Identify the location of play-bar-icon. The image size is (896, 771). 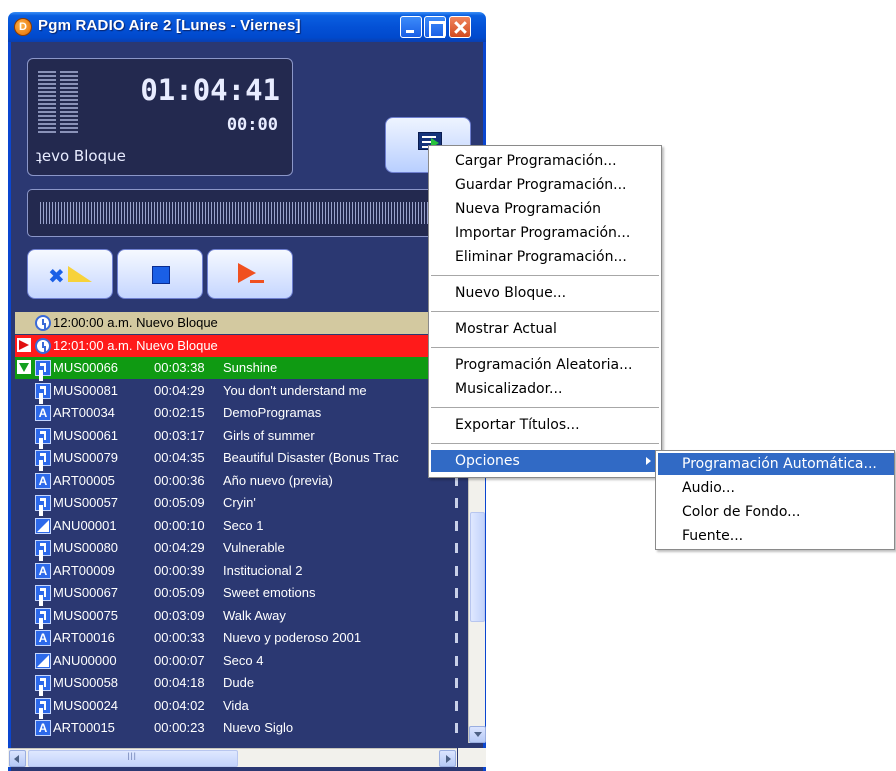
(257, 281).